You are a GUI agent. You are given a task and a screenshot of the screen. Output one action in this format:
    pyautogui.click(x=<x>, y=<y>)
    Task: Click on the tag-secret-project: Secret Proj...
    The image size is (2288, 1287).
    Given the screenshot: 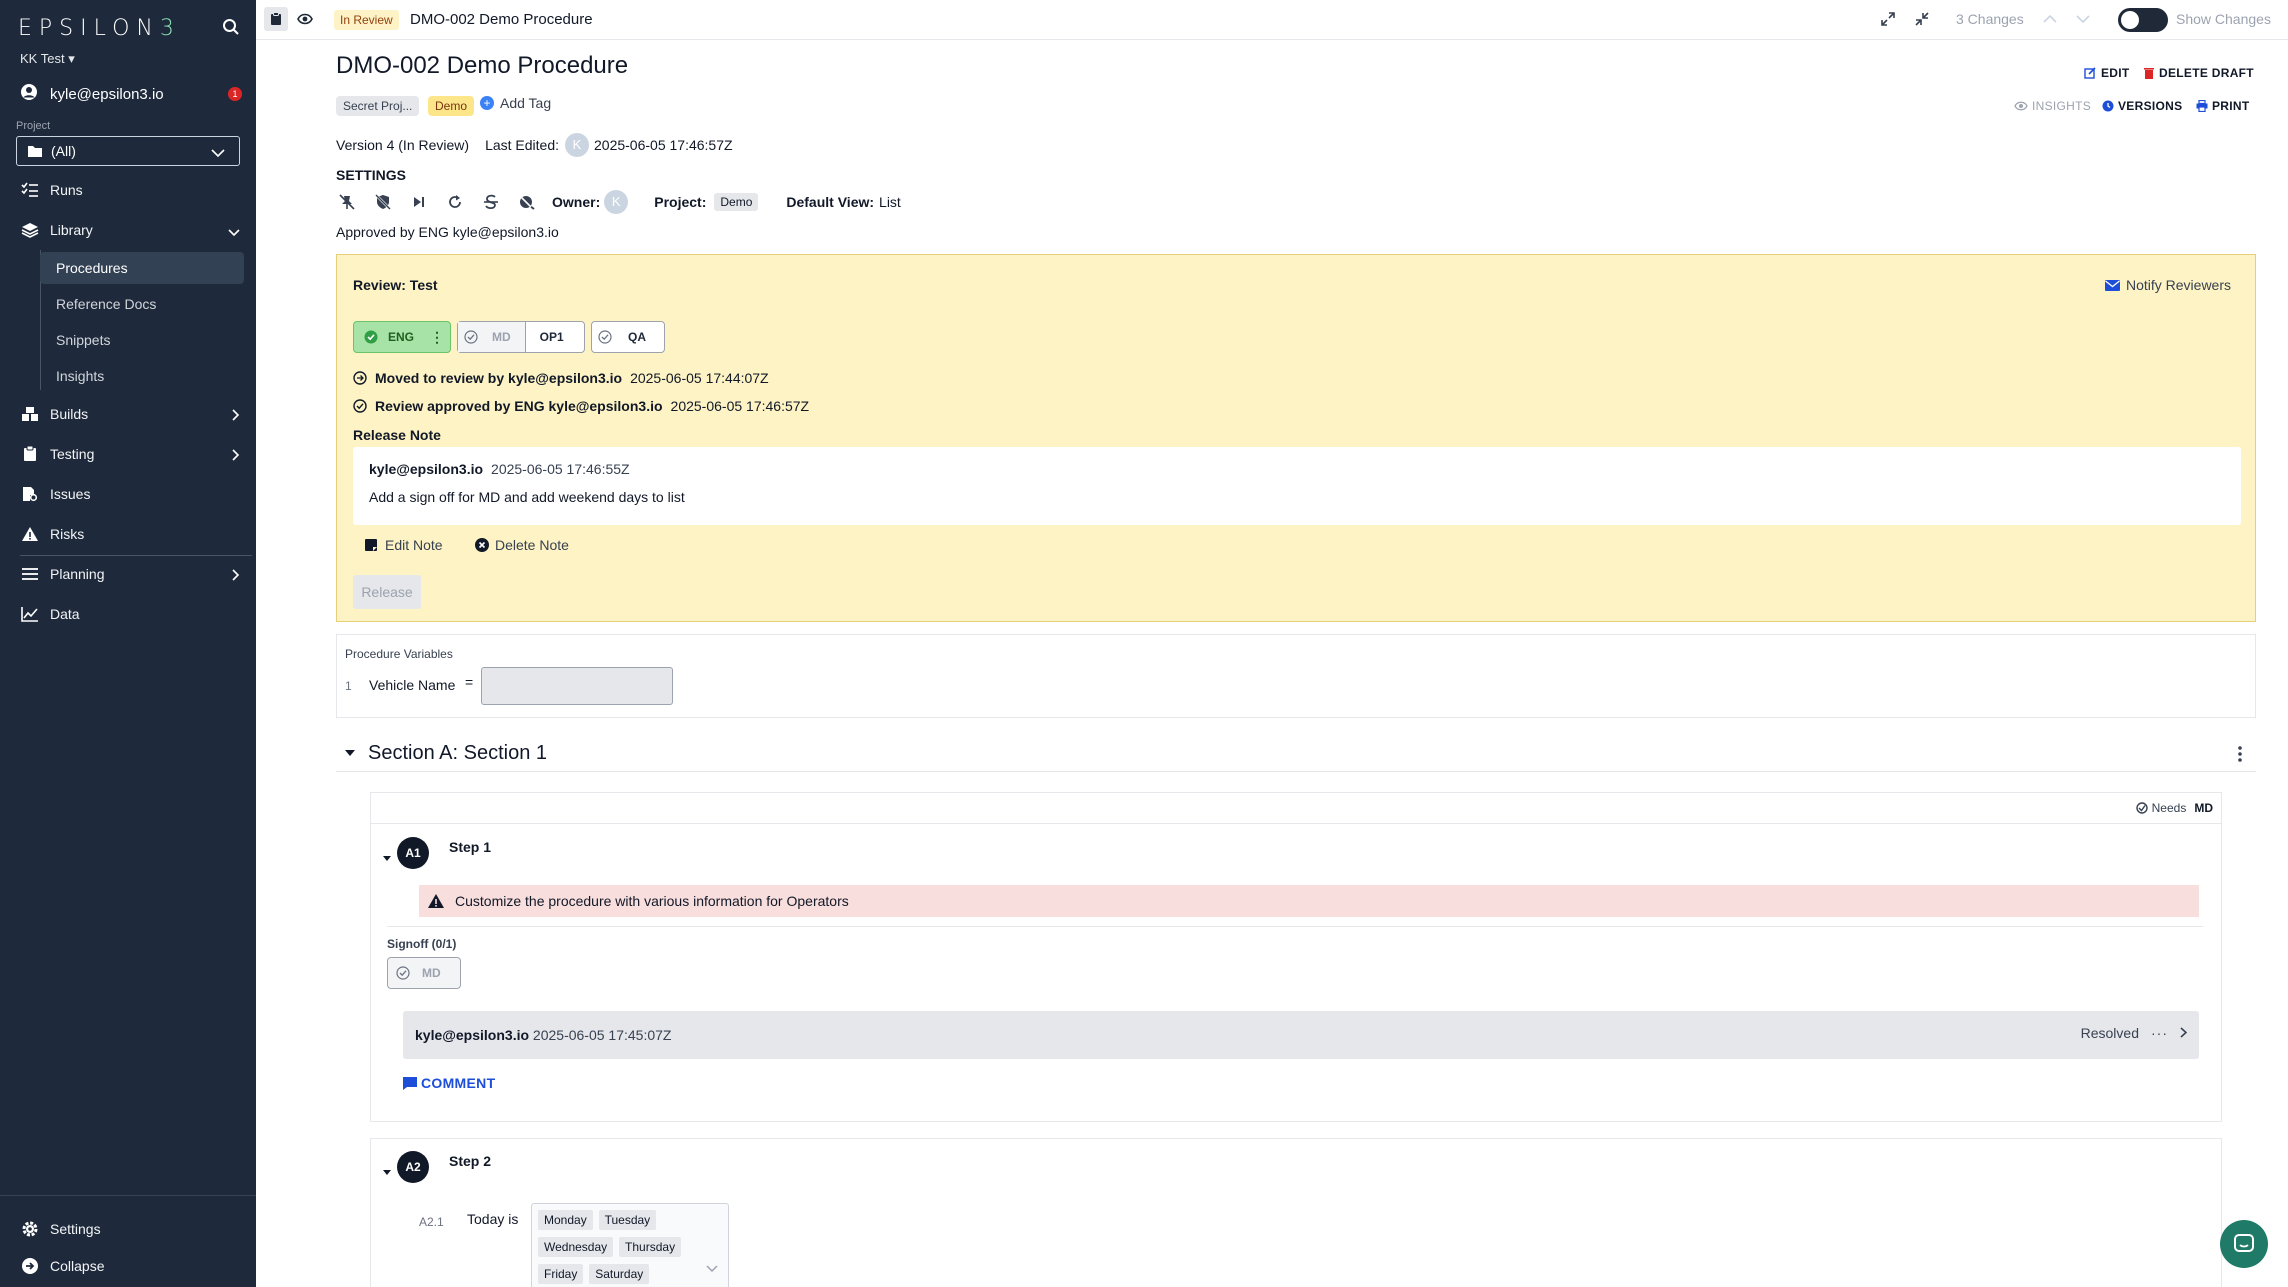 What is the action you would take?
    pyautogui.click(x=378, y=106)
    